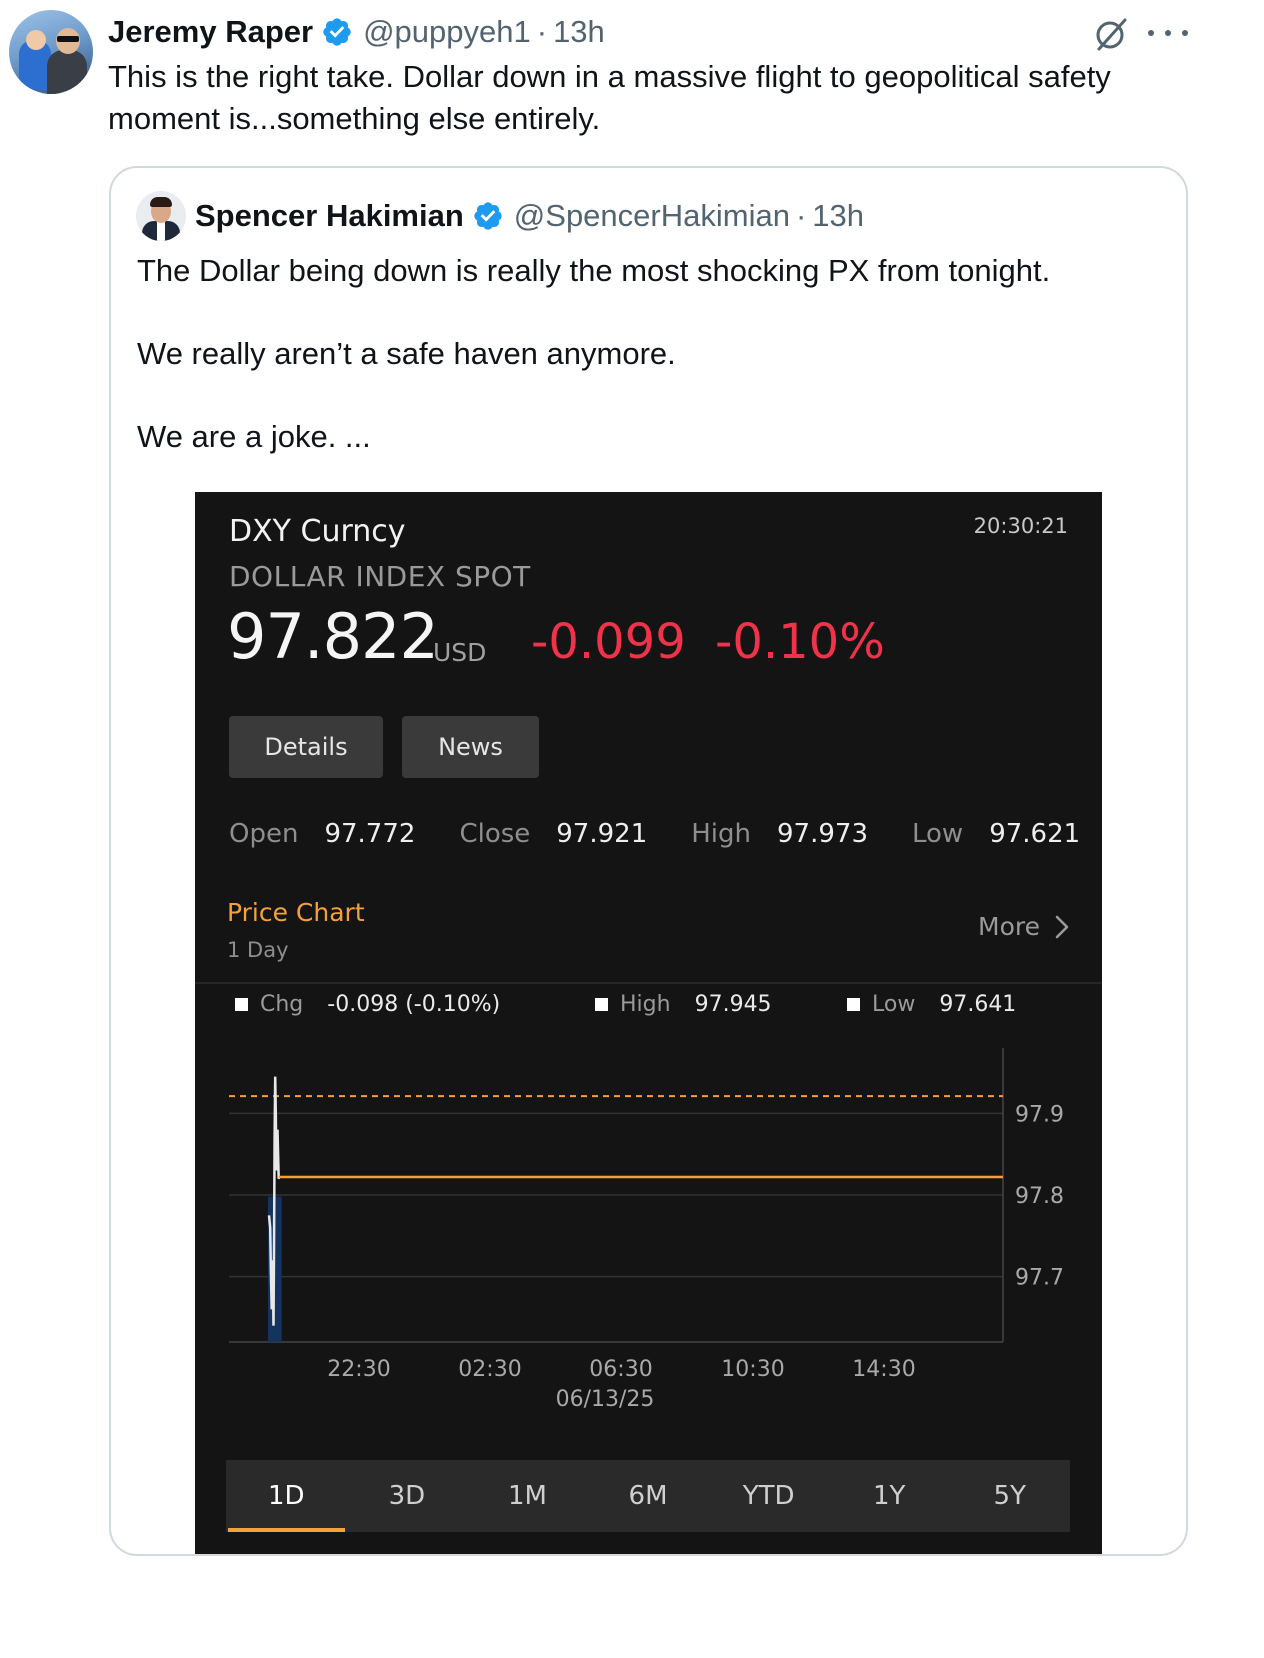 The image size is (1264, 1658). Describe the element at coordinates (333, 636) in the screenshot. I see `last-price: 97.822` at that location.